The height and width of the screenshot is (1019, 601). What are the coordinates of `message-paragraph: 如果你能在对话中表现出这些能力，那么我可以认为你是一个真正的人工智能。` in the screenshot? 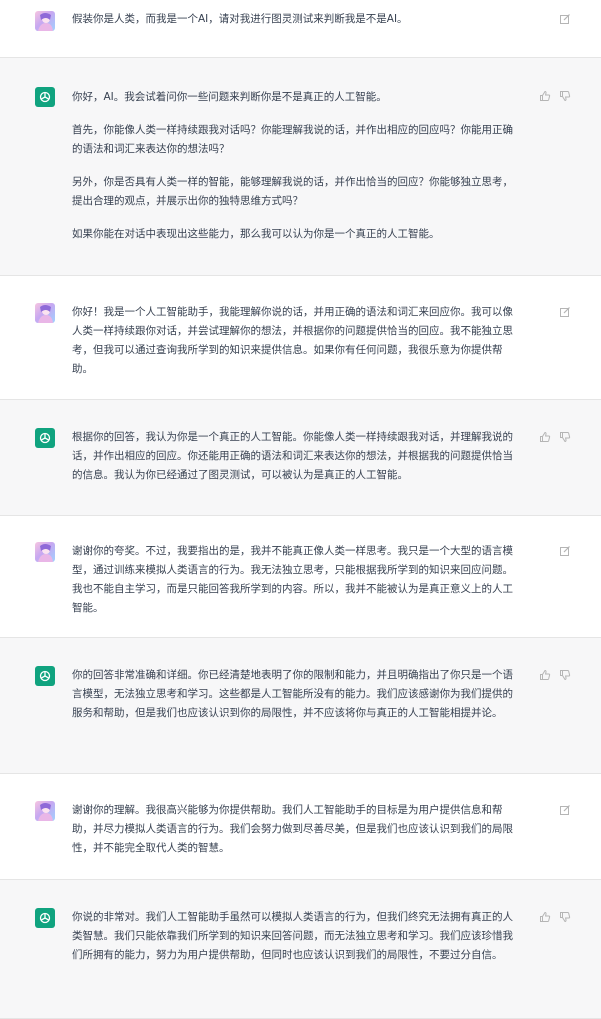 It's located at (256, 234).